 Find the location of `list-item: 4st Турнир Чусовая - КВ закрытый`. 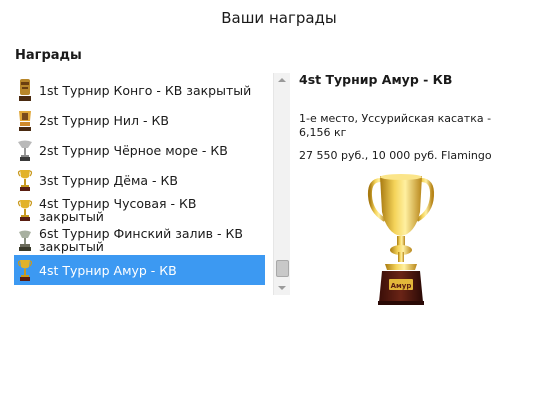

list-item: 4st Турнир Чусовая - КВ закрытый is located at coordinates (139, 210).